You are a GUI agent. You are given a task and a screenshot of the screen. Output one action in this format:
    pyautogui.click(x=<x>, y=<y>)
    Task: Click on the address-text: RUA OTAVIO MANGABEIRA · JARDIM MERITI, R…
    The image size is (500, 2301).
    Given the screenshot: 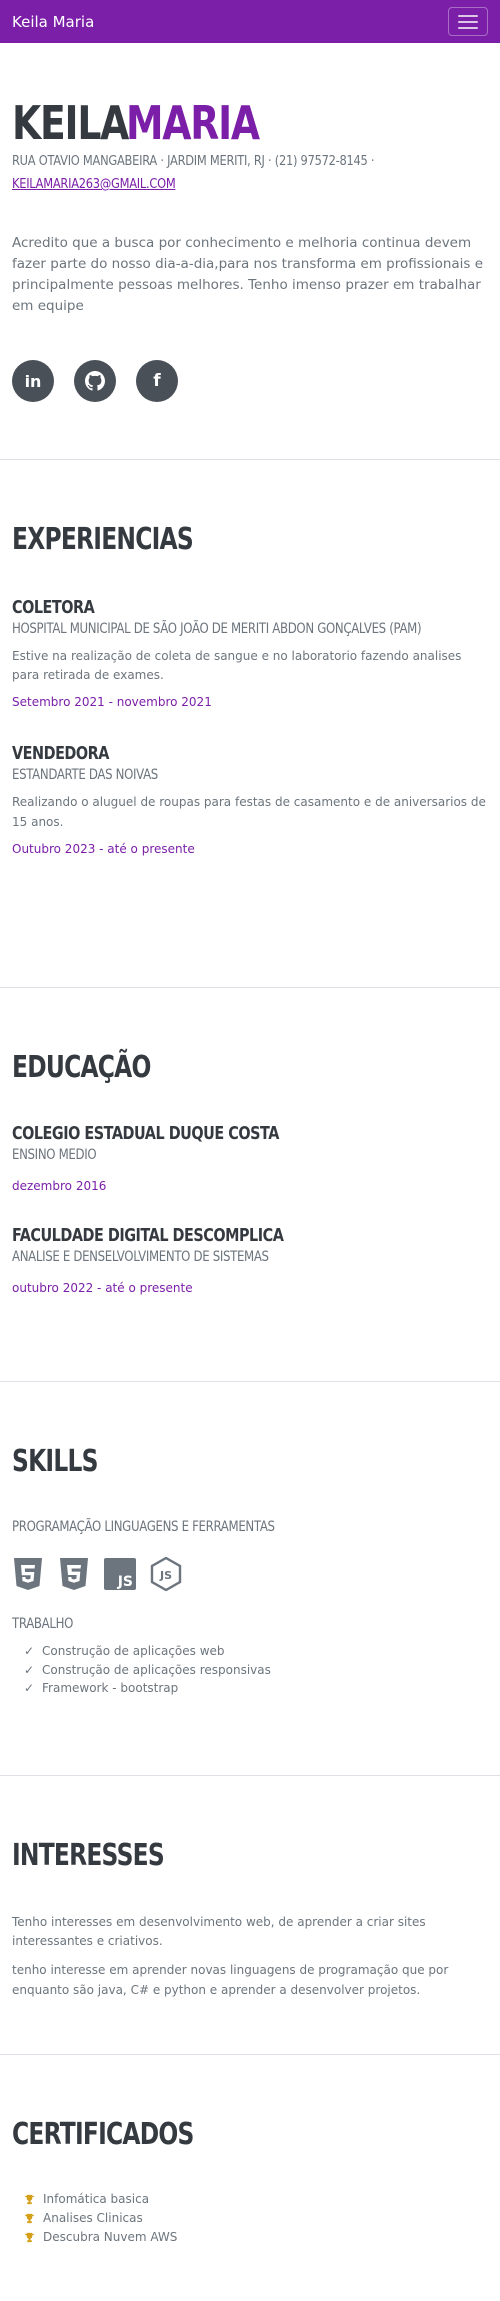 What is the action you would take?
    pyautogui.click(x=193, y=162)
    